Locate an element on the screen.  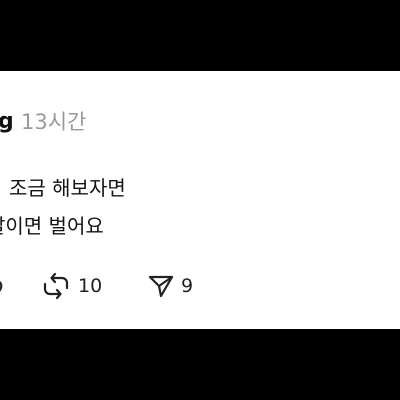
like-button is located at coordinates (3, 286).